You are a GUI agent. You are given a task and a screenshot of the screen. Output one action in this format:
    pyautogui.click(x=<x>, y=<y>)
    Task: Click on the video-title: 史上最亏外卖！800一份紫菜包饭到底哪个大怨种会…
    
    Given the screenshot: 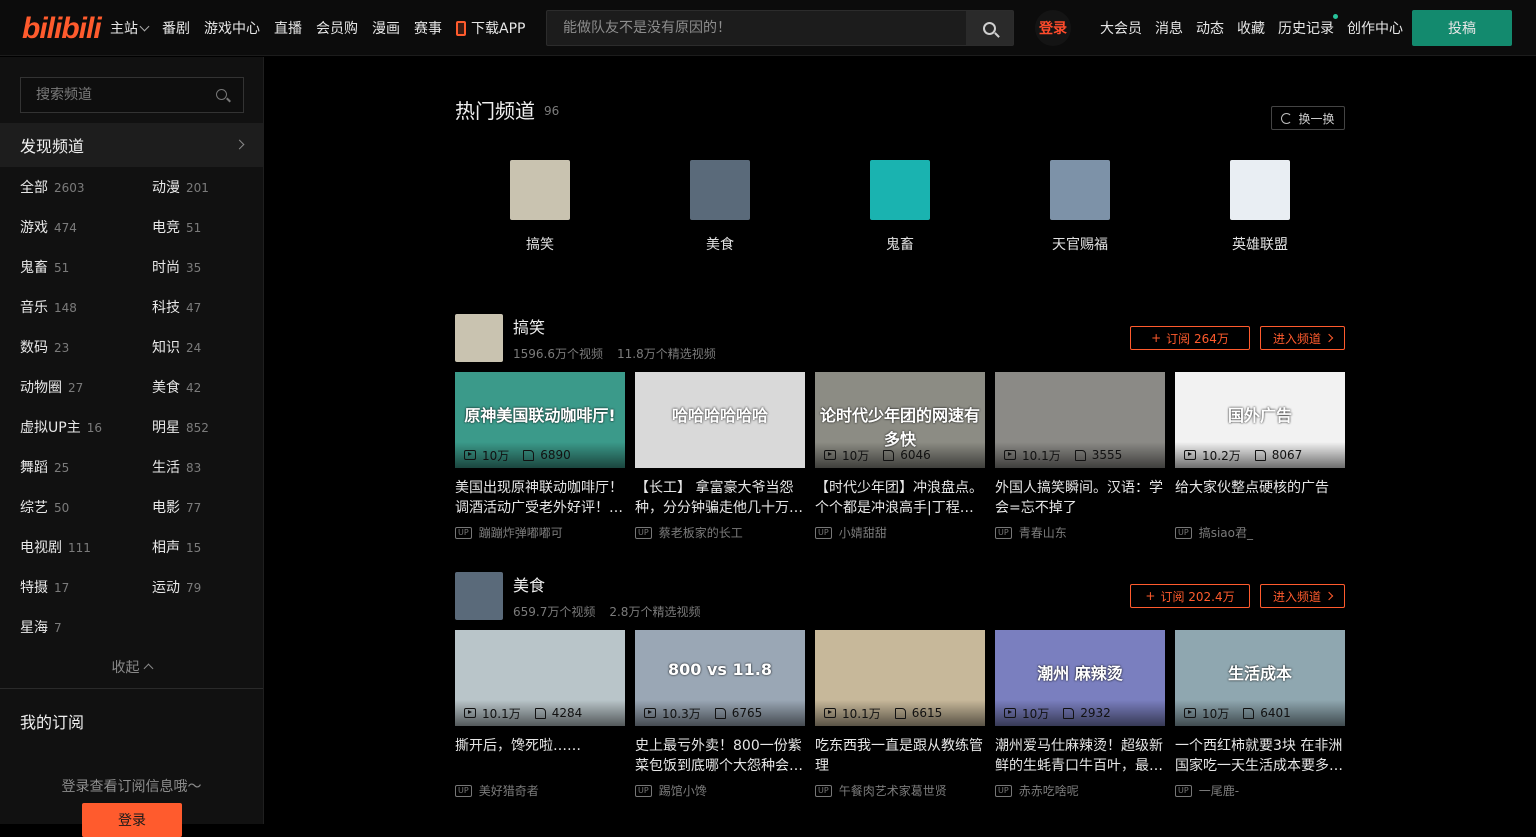 What is the action you would take?
    pyautogui.click(x=720, y=756)
    